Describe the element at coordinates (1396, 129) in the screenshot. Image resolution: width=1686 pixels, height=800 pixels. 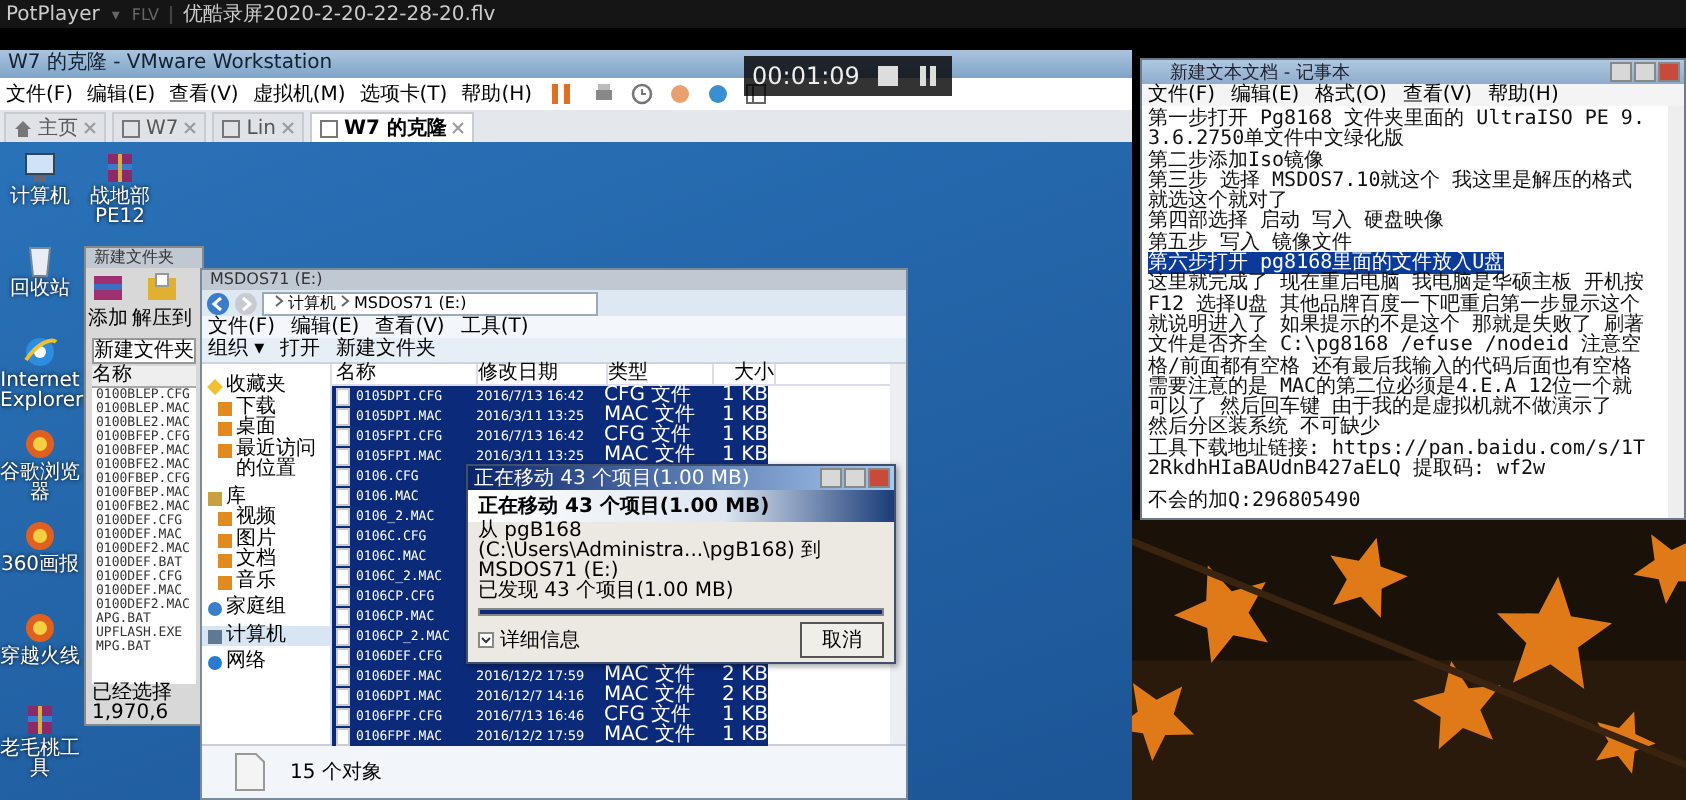
I see `text-line: 第一步打开 Pg8168 文件夹里面的 UltraISO PE 9.3.6.2750单文件中文绿化版` at that location.